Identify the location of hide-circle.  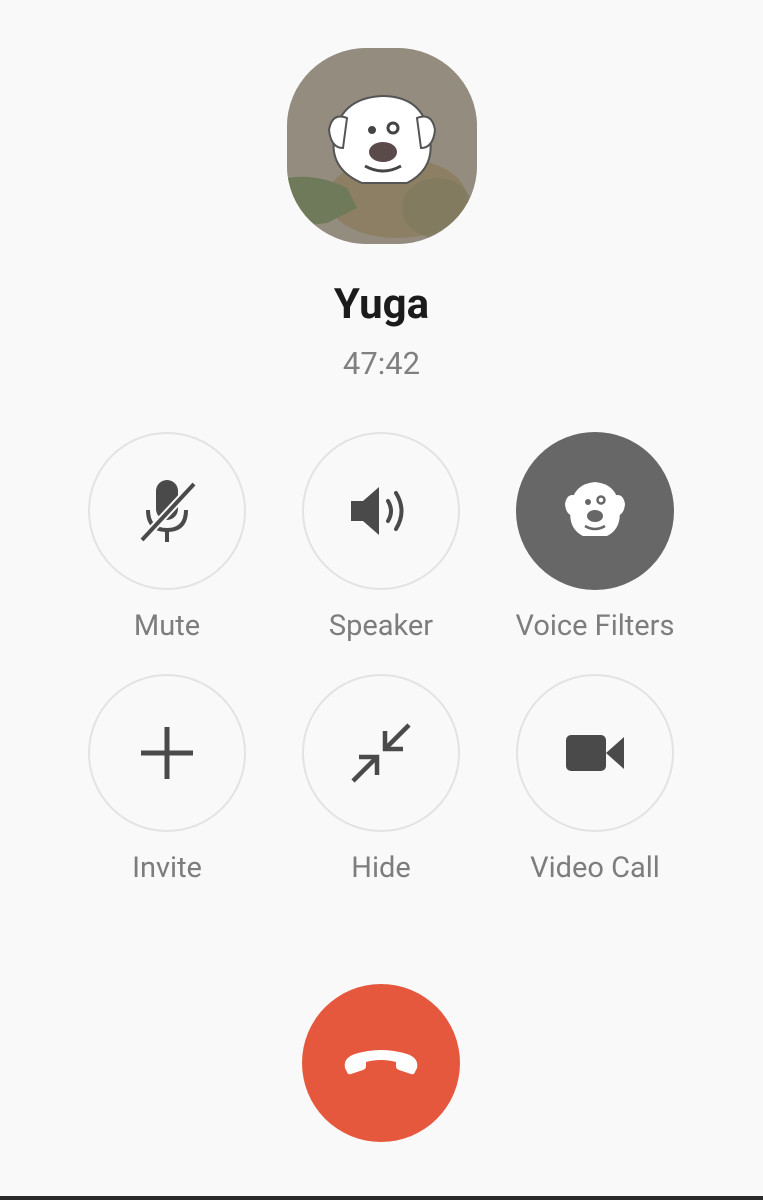
(381, 753).